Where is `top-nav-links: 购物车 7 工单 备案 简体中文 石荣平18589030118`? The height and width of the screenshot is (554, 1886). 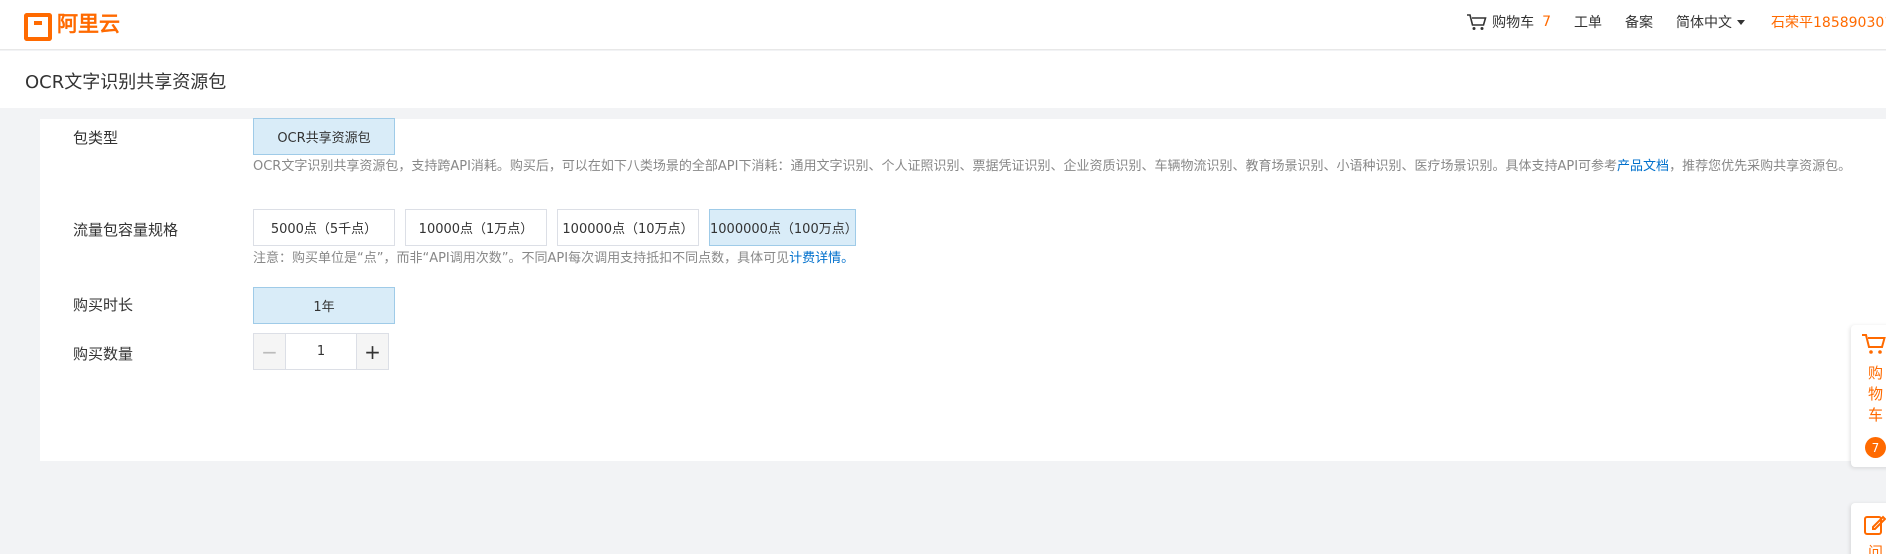
top-nav-links: 购物车 7 工单 备案 简体中文 石荣平18589030118 is located at coordinates (1664, 22).